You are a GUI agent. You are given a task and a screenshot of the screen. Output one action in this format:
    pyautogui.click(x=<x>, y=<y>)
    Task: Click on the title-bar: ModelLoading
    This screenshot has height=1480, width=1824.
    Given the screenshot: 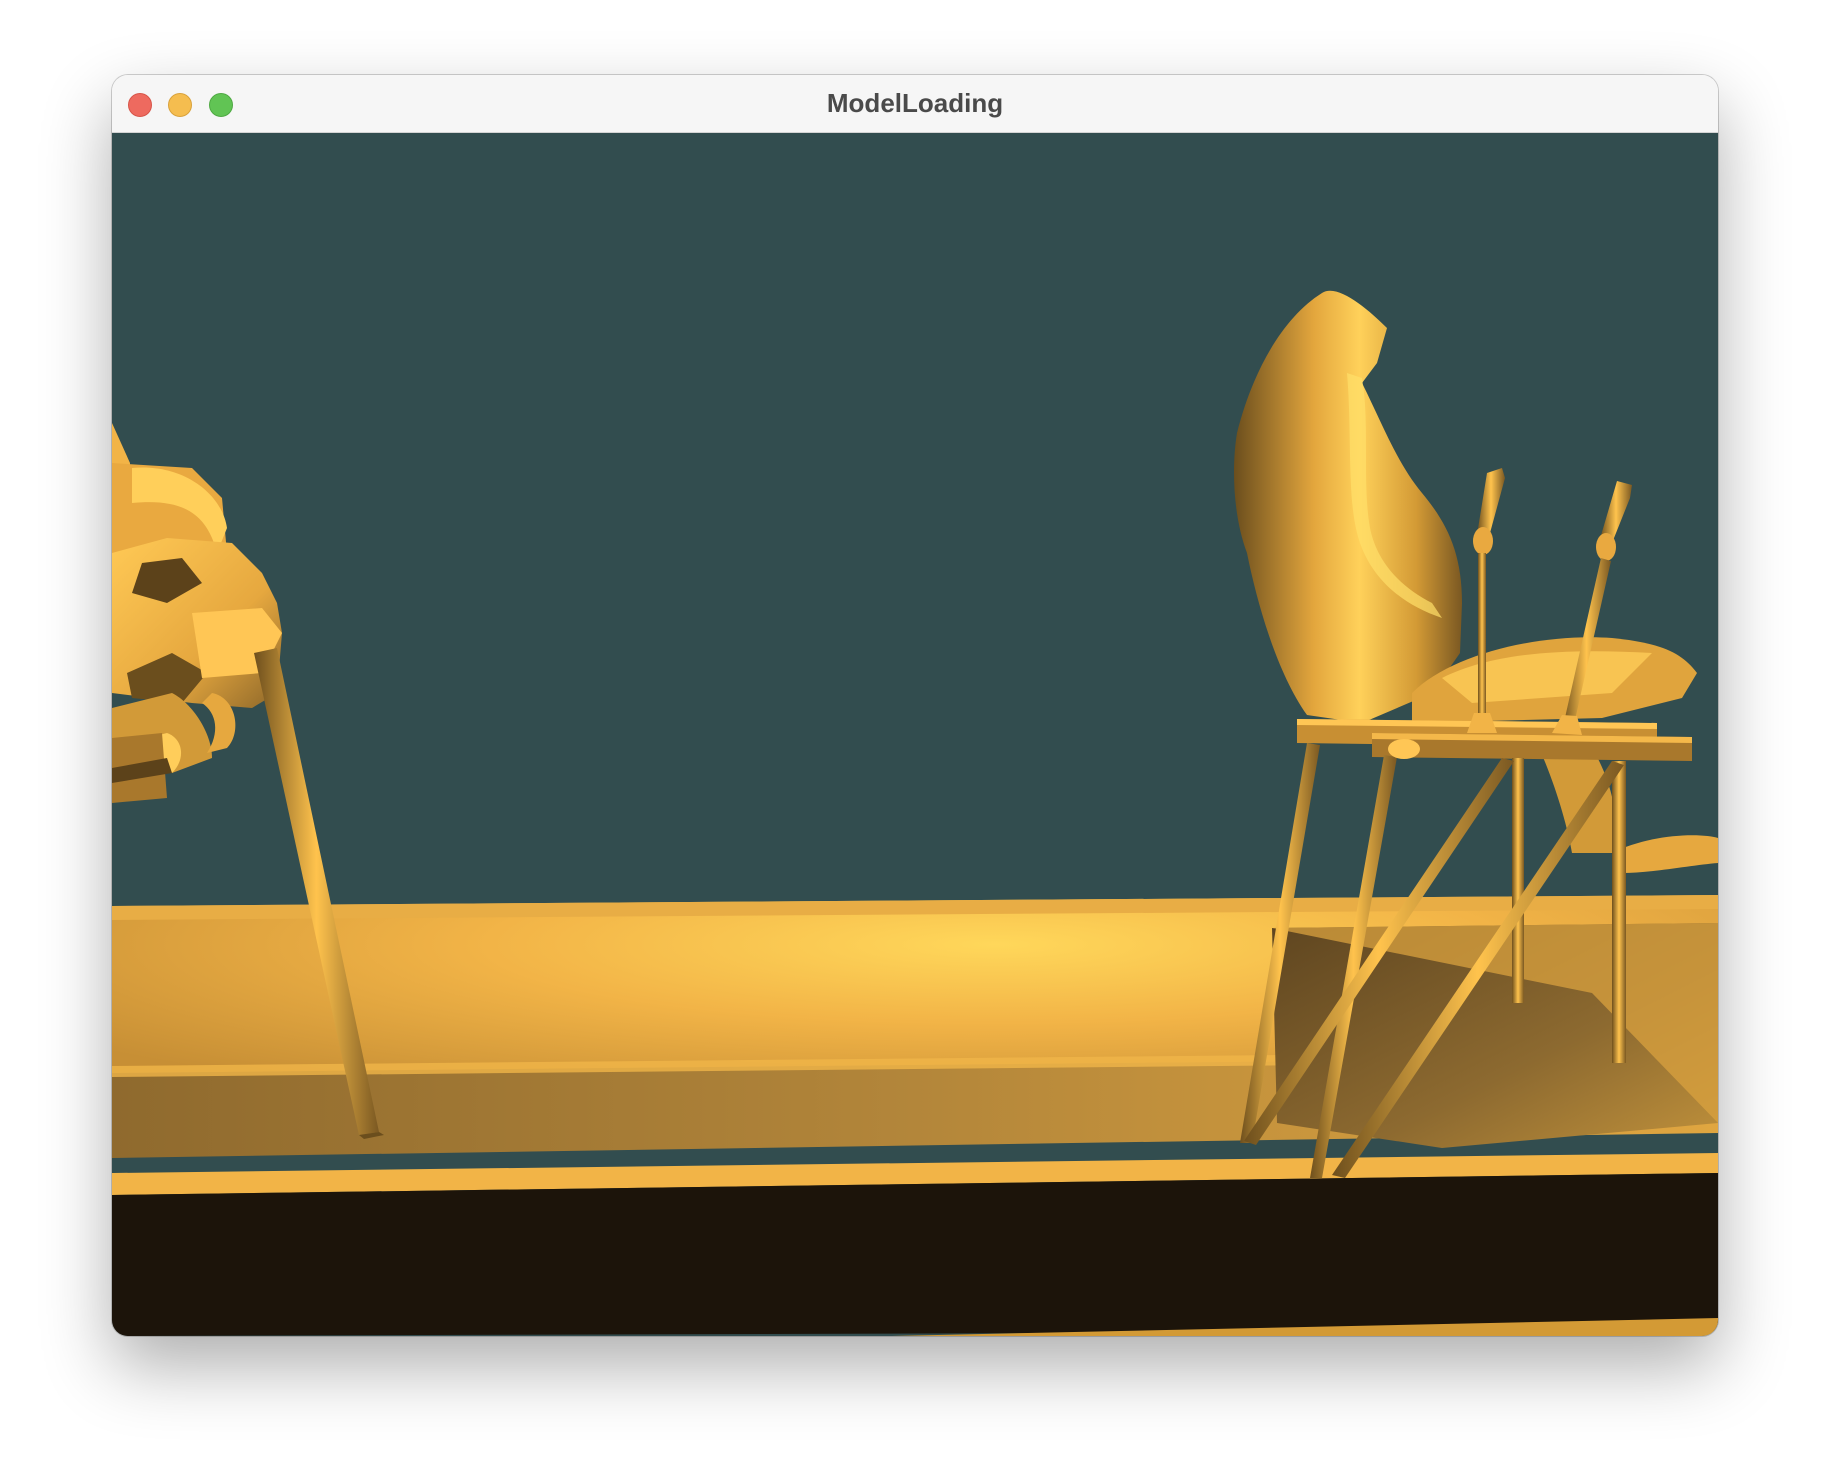 What is the action you would take?
    pyautogui.click(x=915, y=104)
    